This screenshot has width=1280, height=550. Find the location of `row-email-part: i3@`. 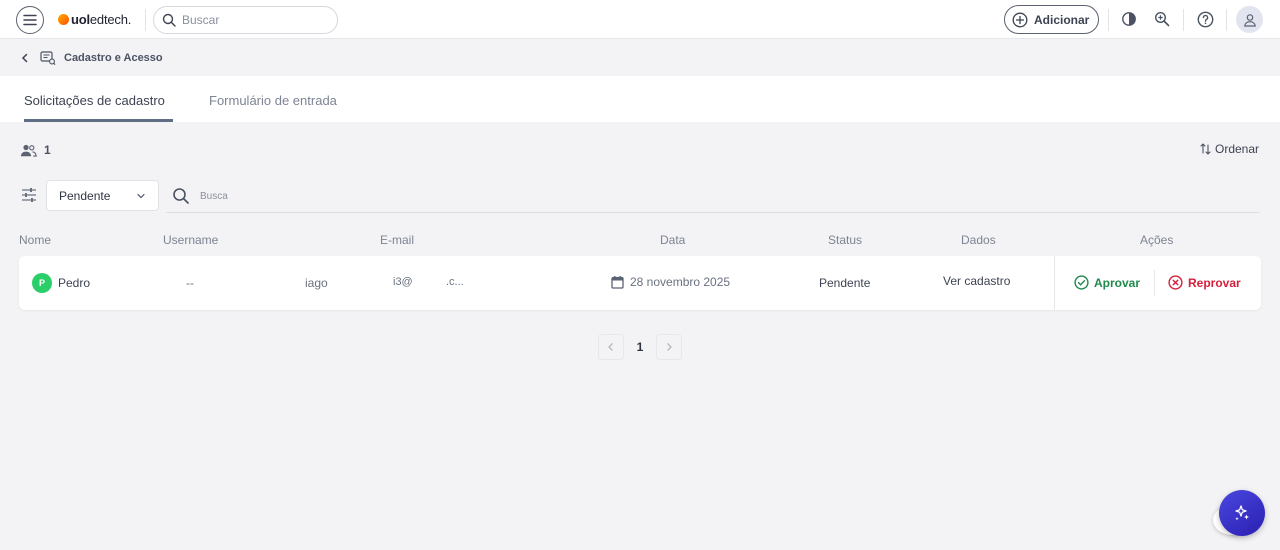

row-email-part: i3@ is located at coordinates (403, 282).